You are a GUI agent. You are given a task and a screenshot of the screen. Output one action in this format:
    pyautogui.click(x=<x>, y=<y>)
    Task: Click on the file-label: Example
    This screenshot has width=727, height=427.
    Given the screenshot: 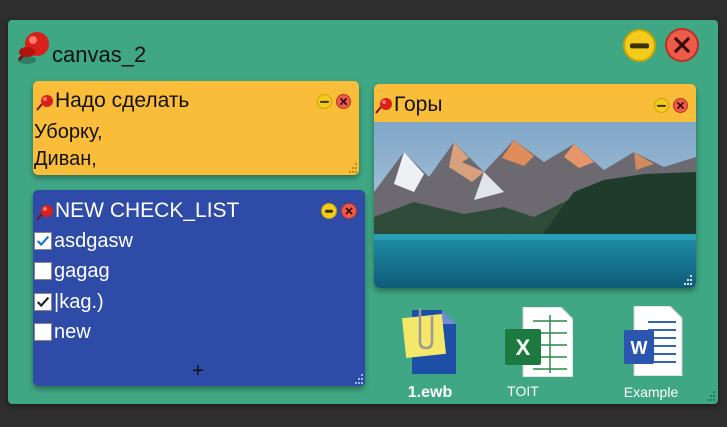 What is the action you would take?
    pyautogui.click(x=651, y=392)
    